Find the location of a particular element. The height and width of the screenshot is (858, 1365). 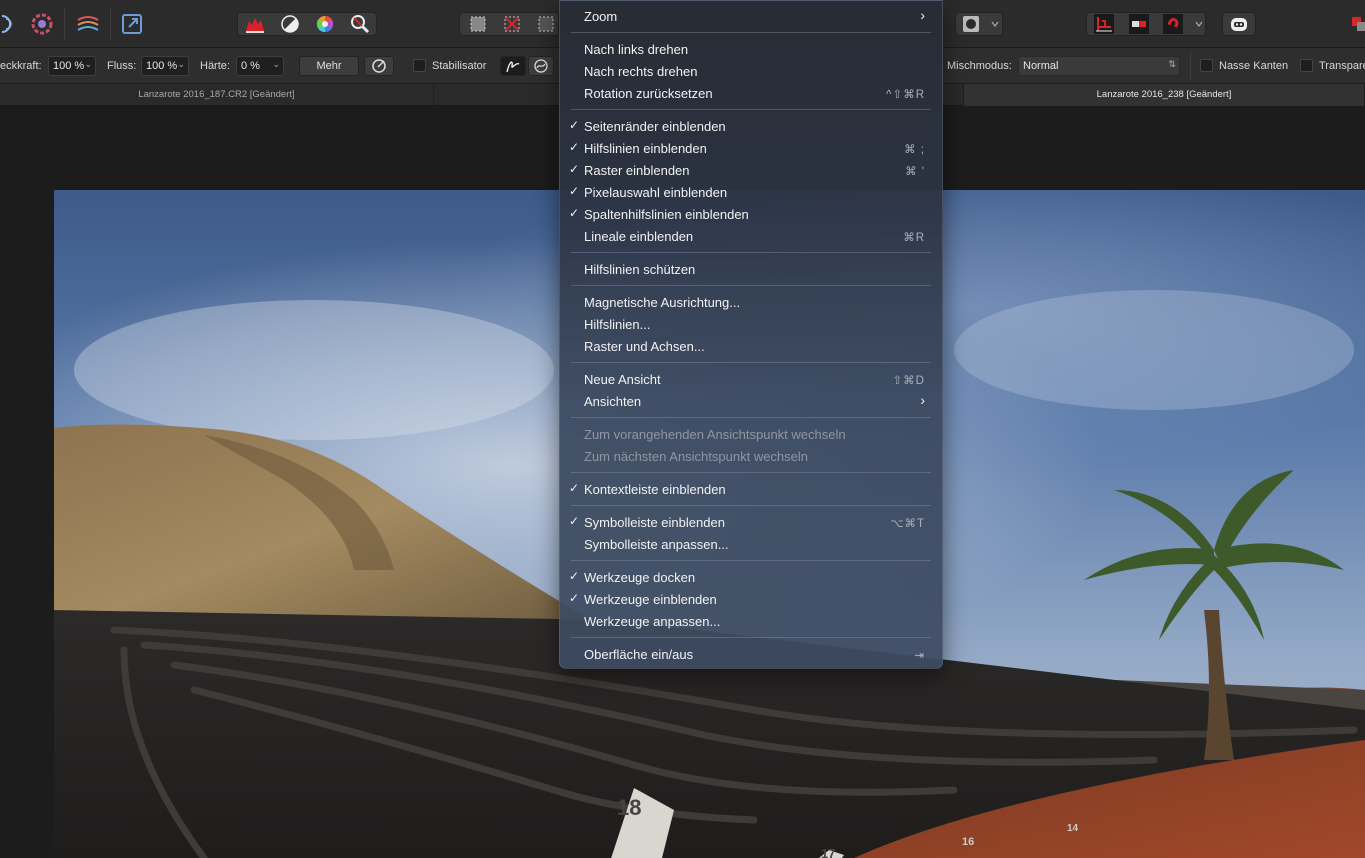

wet-edges-checkbox is located at coordinates (1206, 65).